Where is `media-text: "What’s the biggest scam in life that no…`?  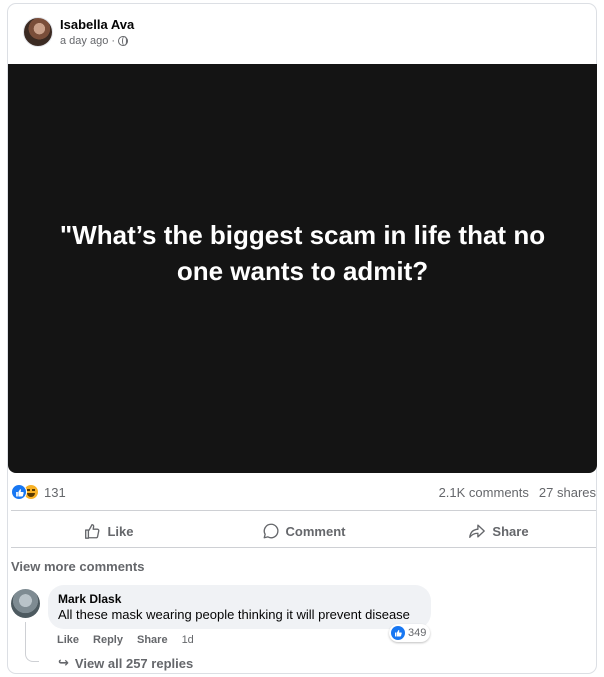
media-text: "What’s the biggest scam in life that no… is located at coordinates (302, 252).